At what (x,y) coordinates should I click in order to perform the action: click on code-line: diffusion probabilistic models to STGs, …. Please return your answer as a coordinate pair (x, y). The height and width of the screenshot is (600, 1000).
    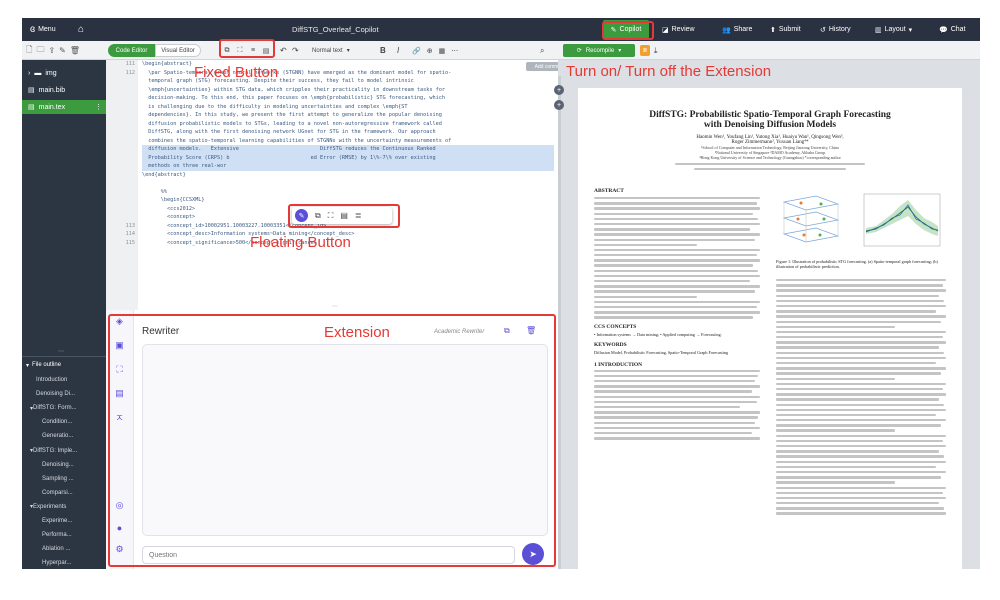
    Looking at the image, I should click on (348, 124).